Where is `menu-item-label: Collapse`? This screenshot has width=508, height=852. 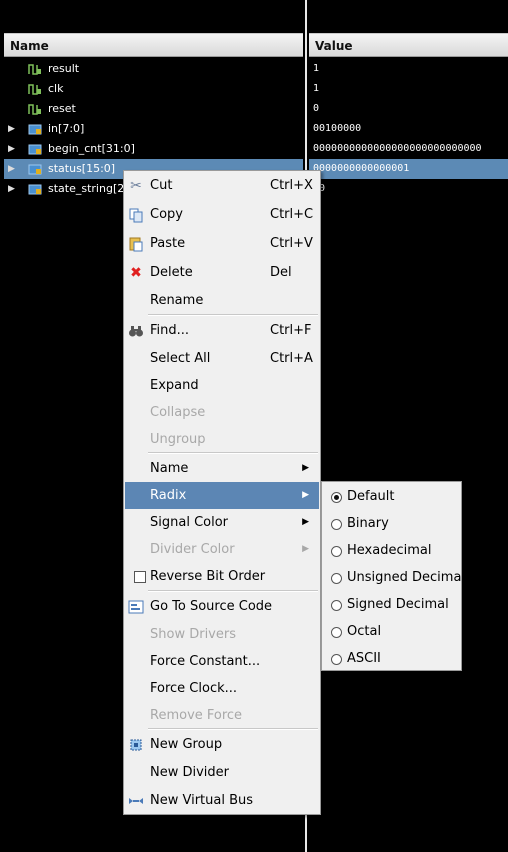 menu-item-label: Collapse is located at coordinates (178, 412).